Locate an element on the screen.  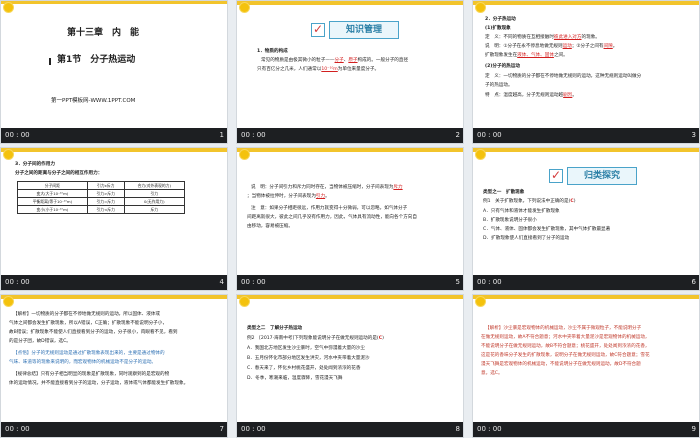
text-line: B．五月份怀化市部分地区发生洪灾，河水中夹带着大量泥沙 is located at coordinates (308, 358).